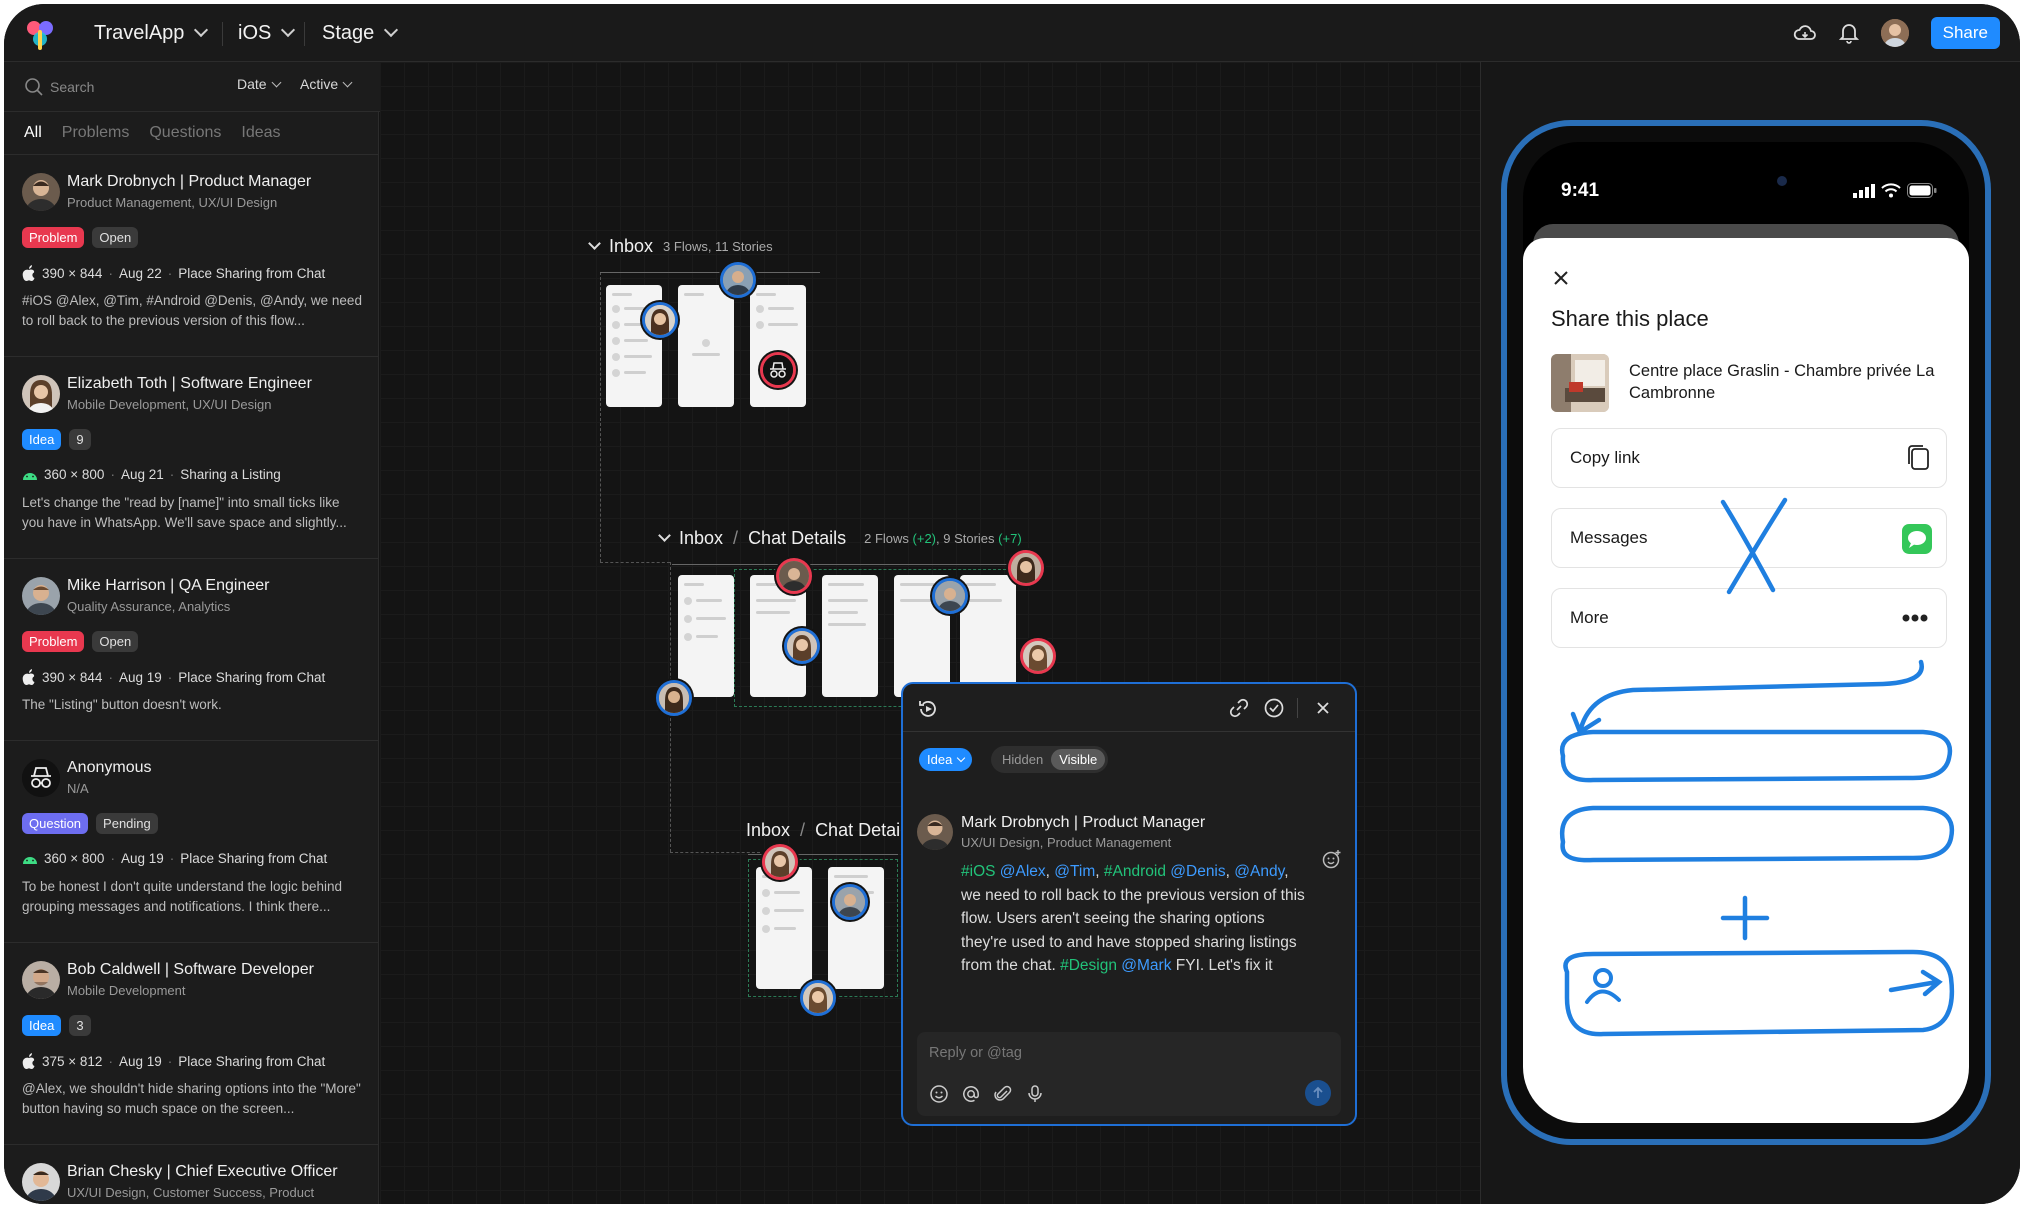  What do you see at coordinates (1965, 33) in the screenshot?
I see `share-button: Share` at bounding box center [1965, 33].